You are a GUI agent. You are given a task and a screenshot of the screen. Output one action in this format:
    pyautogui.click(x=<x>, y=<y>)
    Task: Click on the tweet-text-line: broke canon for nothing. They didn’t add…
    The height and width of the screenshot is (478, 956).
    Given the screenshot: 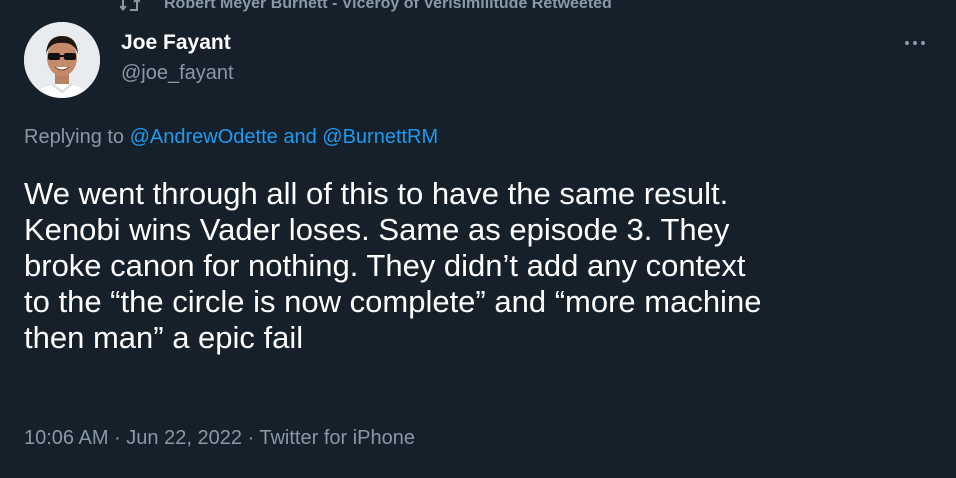 What is the action you would take?
    pyautogui.click(x=385, y=265)
    